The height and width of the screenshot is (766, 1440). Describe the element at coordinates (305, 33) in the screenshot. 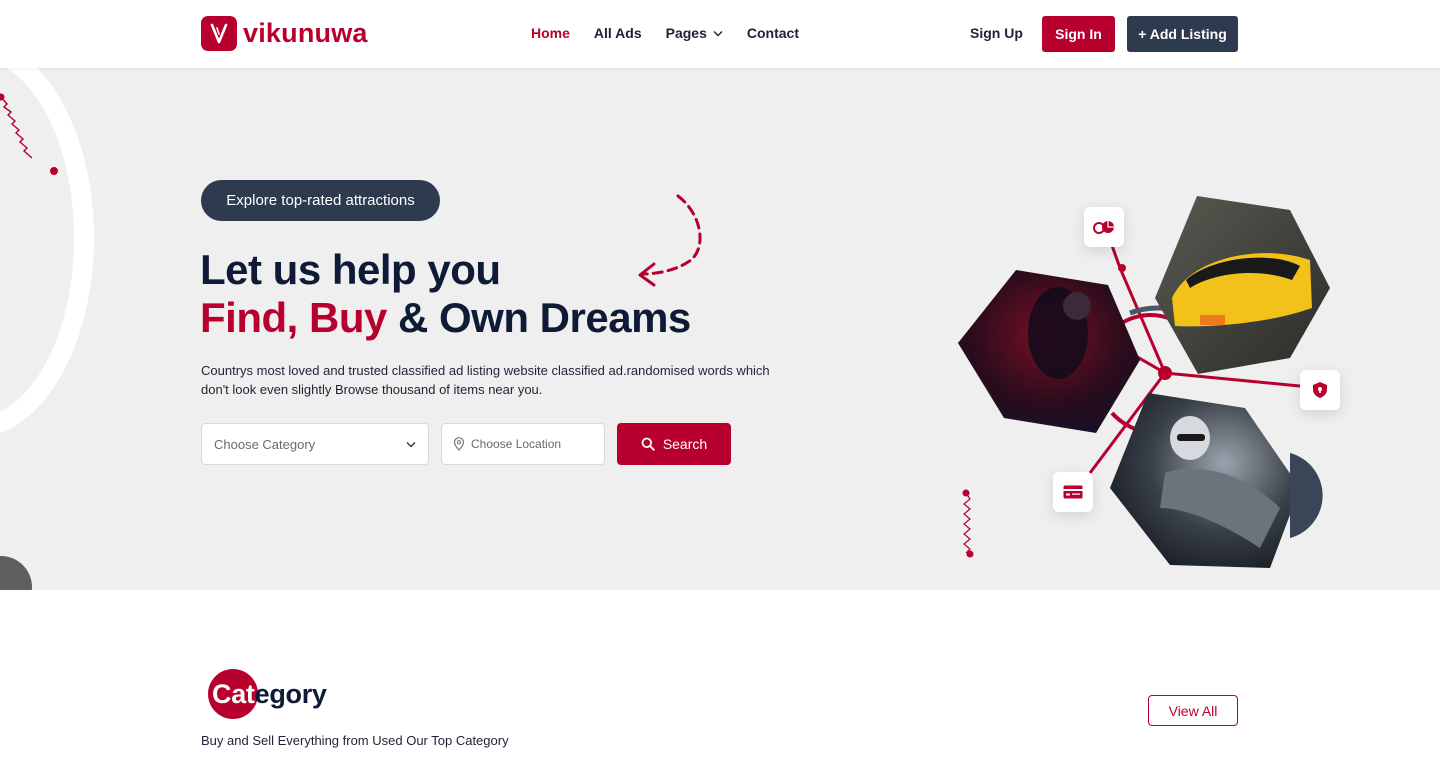

I see `logo-text: vikunuwa` at that location.